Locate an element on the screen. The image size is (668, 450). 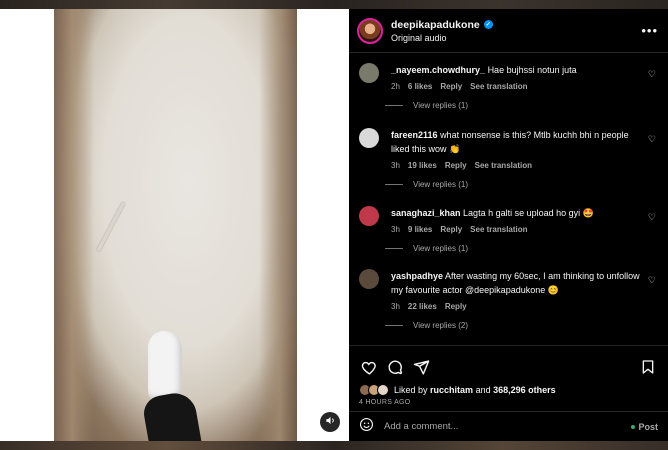
post-label: Post is located at coordinates (648, 426).